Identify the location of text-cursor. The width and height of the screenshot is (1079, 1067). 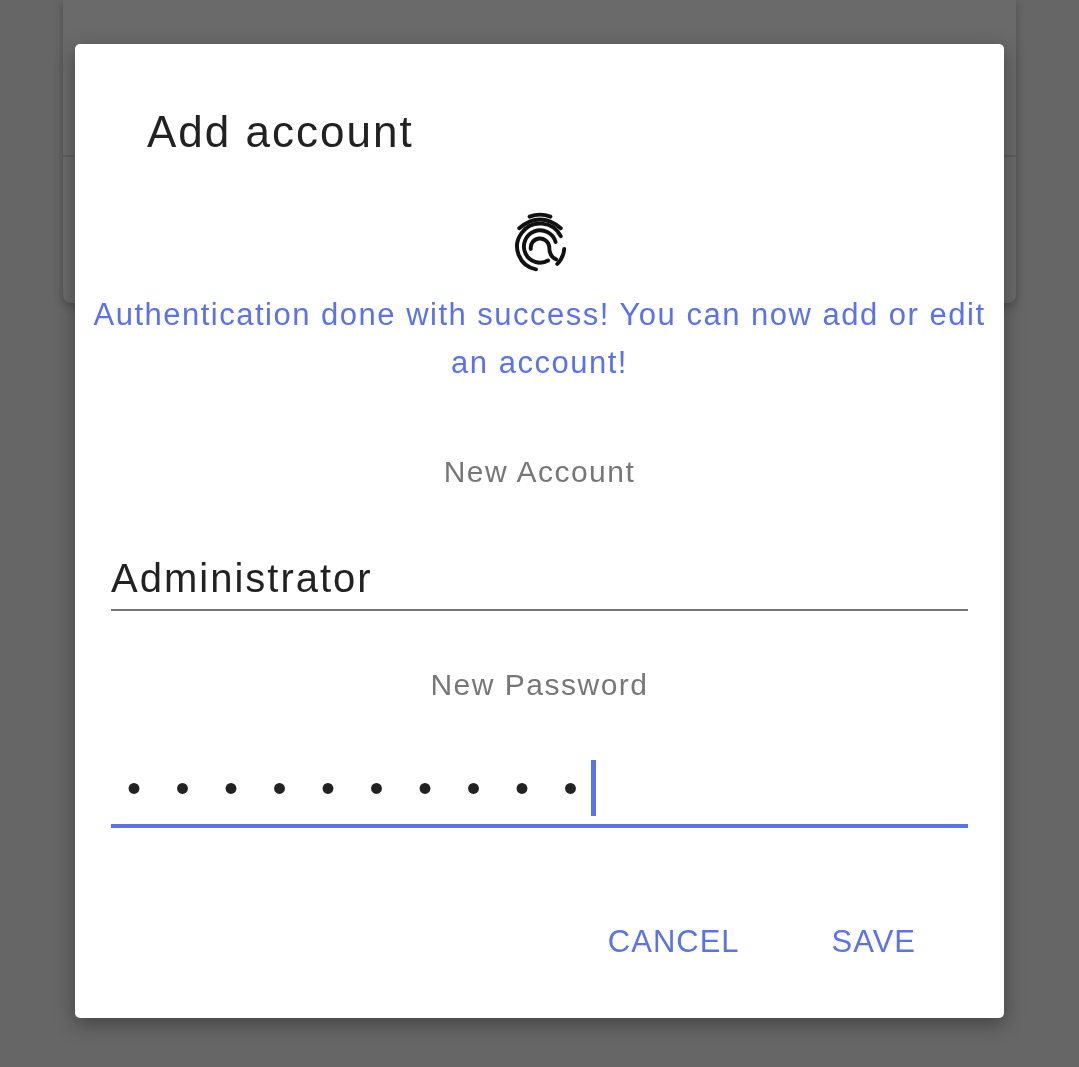
(594, 788).